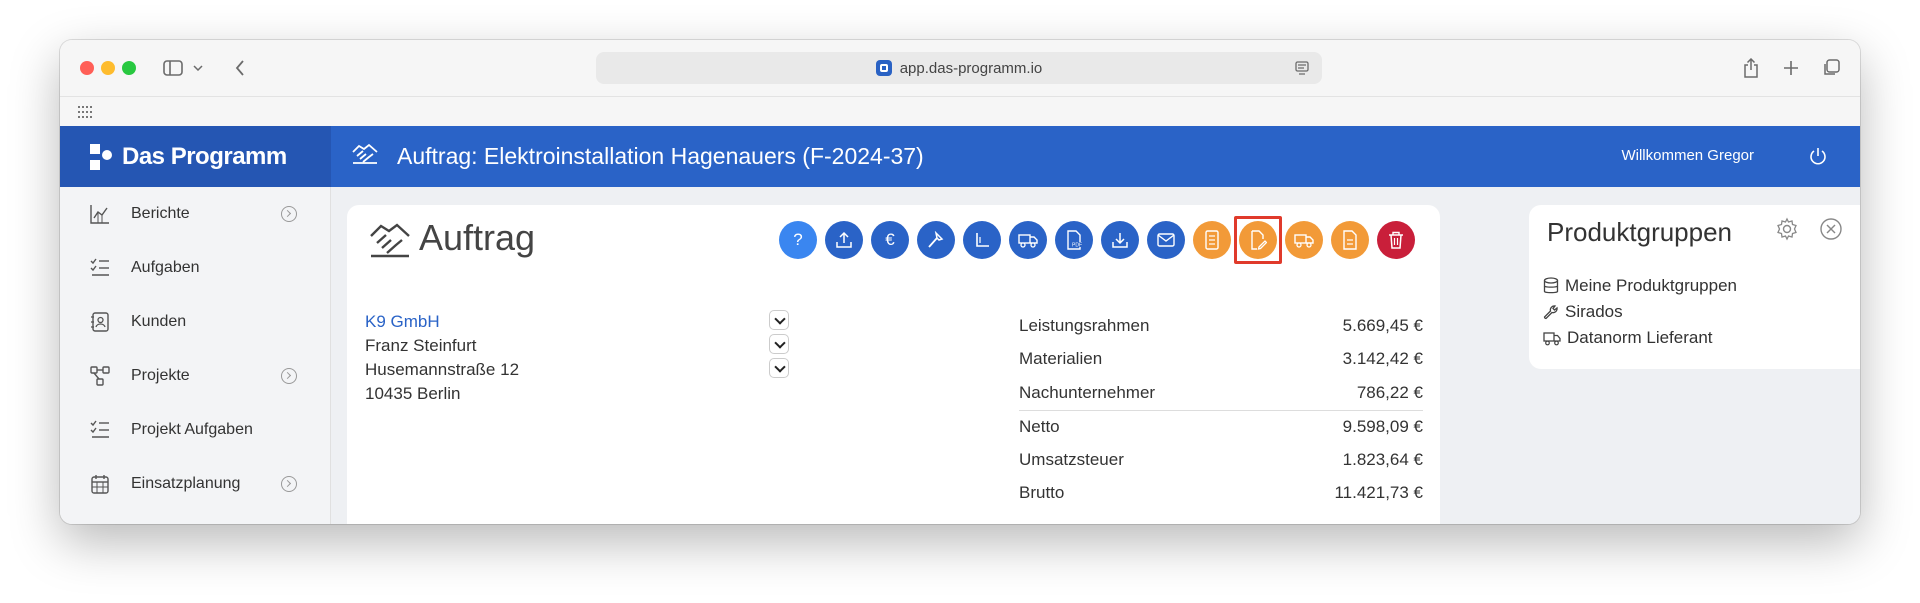 The height and width of the screenshot is (603, 1920). Describe the element at coordinates (442, 322) in the screenshot. I see `customer-company-link: K9 GmbH` at that location.